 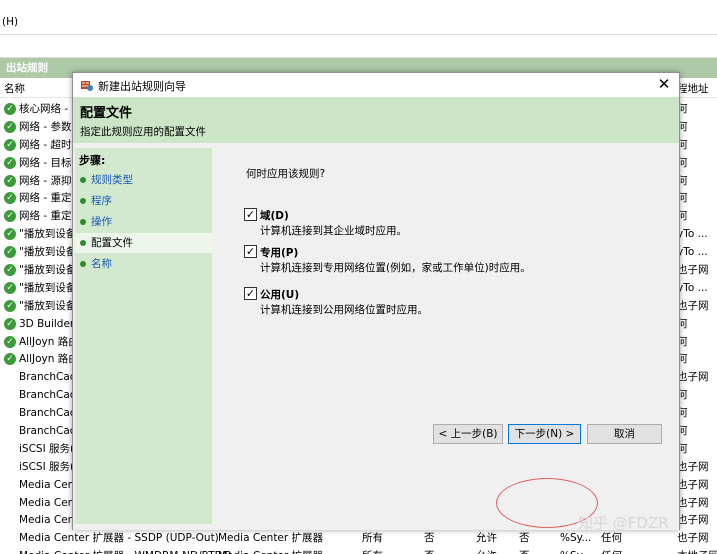 I want to click on cancel-button: 取消, so click(x=624, y=434).